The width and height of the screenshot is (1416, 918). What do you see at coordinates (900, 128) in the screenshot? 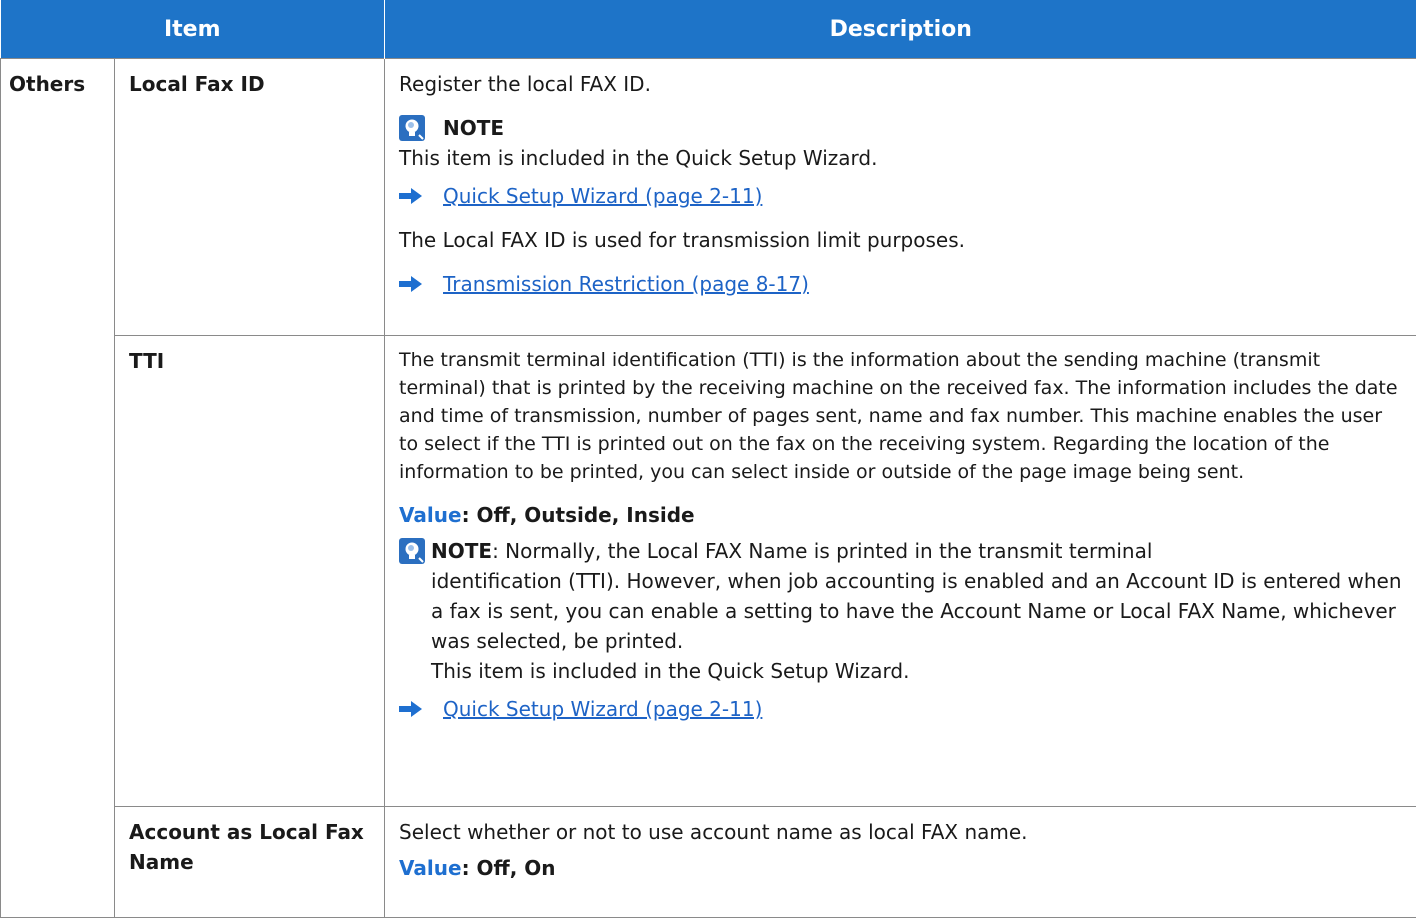
I see `note-heading: NOTE` at bounding box center [900, 128].